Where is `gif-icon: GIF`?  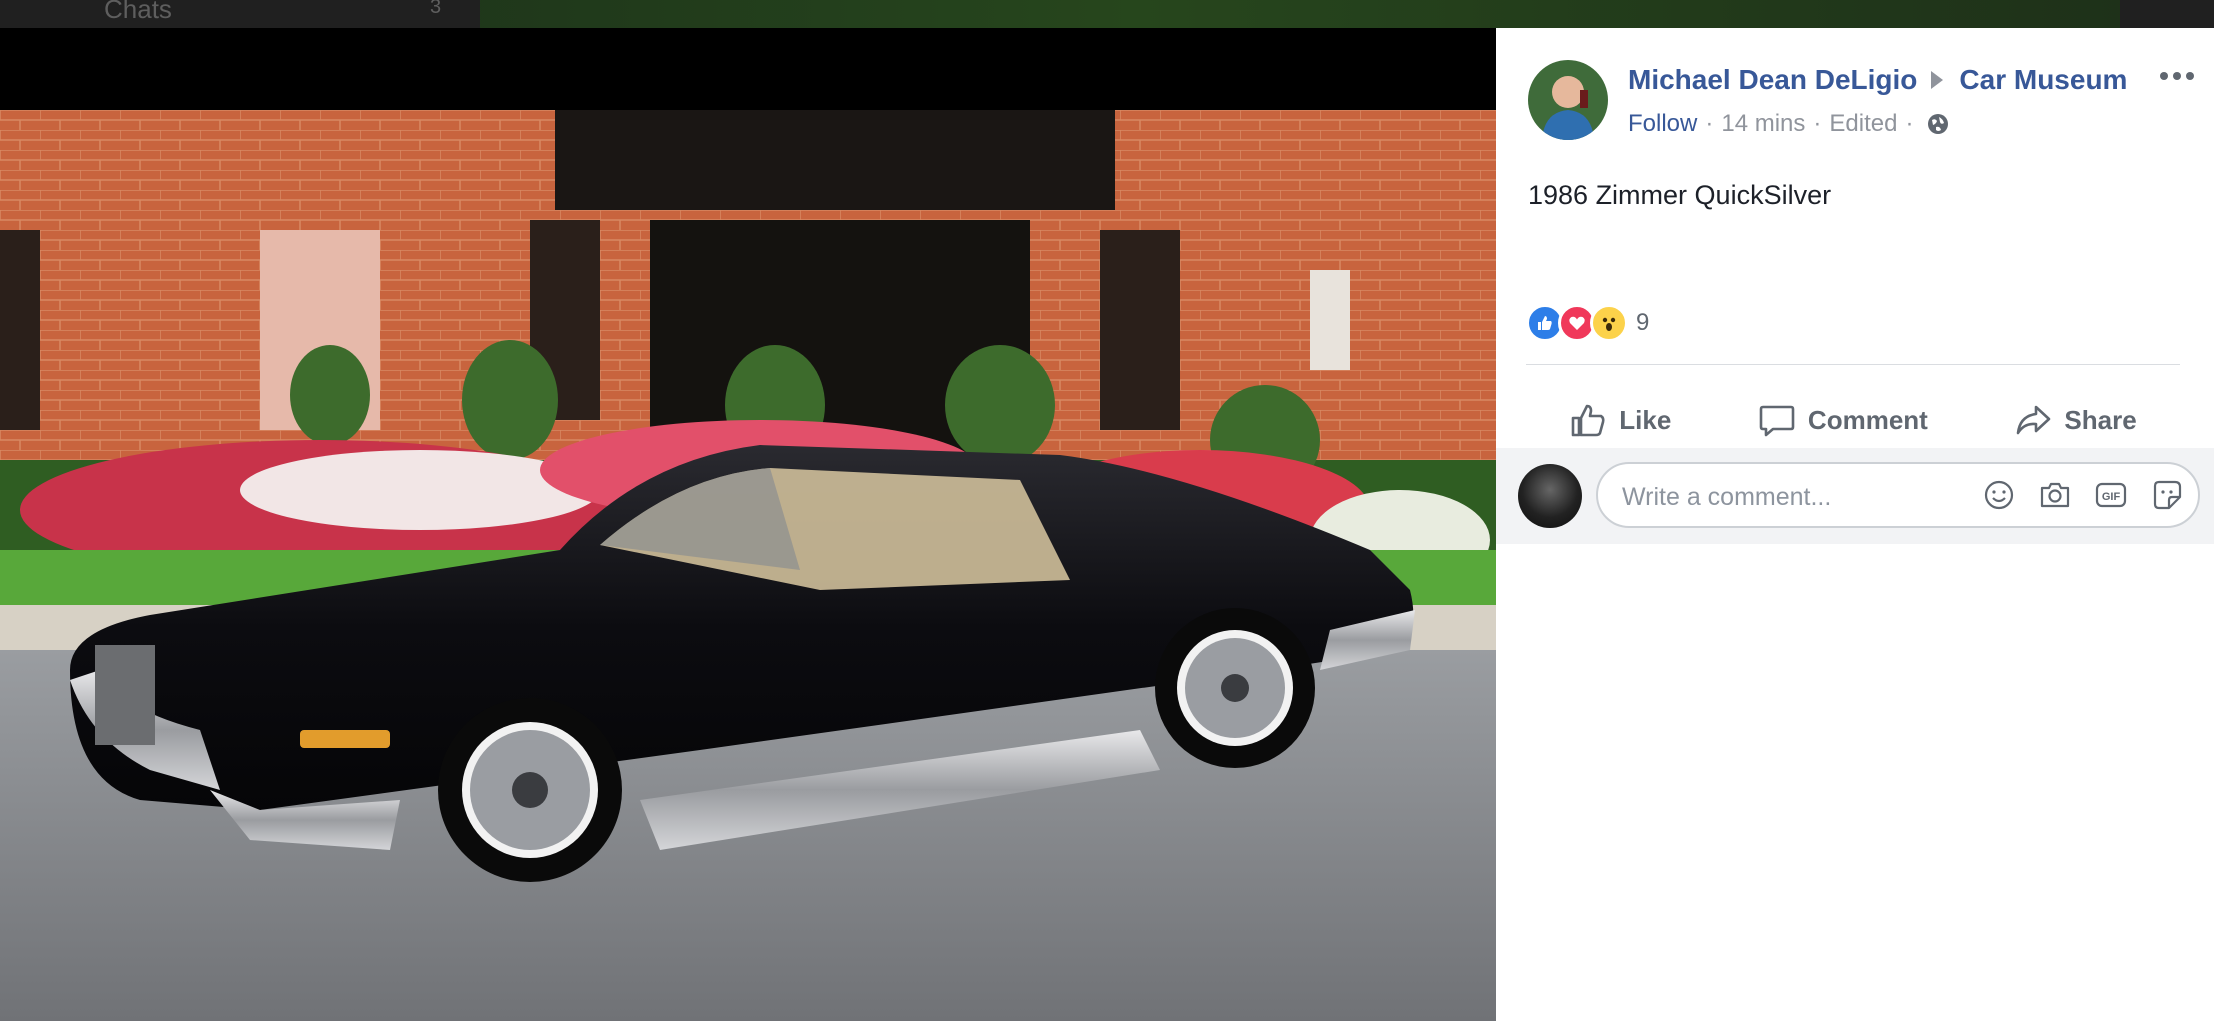 gif-icon: GIF is located at coordinates (2111, 495).